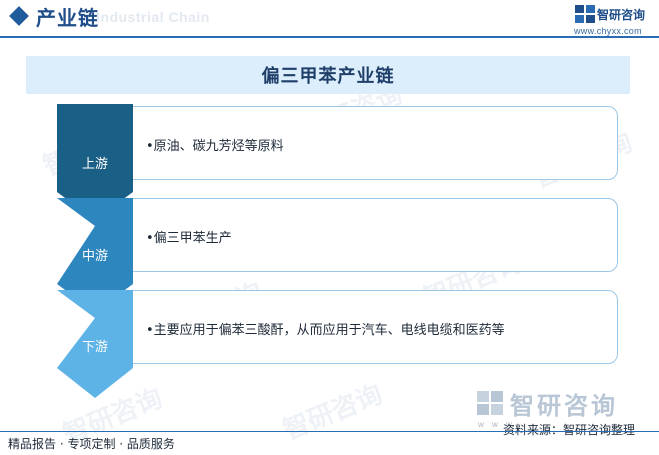 The width and height of the screenshot is (659, 455). I want to click on stage-label-downstream: 下游, so click(94, 347).